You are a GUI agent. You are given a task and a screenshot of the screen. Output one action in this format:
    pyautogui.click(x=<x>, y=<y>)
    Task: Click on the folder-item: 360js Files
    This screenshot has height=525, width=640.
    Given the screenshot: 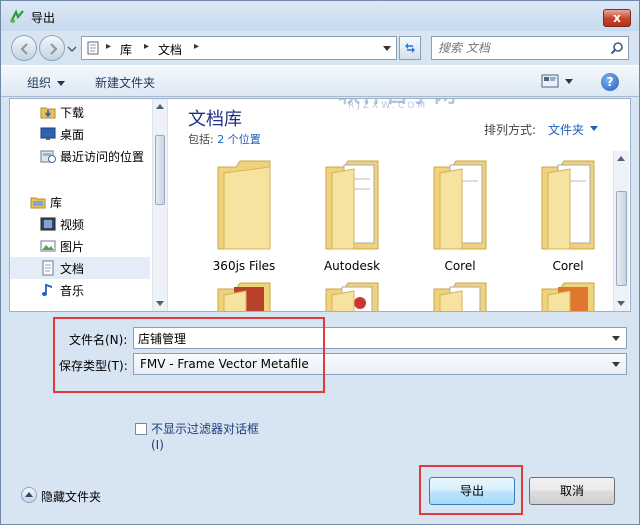 What is the action you would take?
    pyautogui.click(x=244, y=219)
    